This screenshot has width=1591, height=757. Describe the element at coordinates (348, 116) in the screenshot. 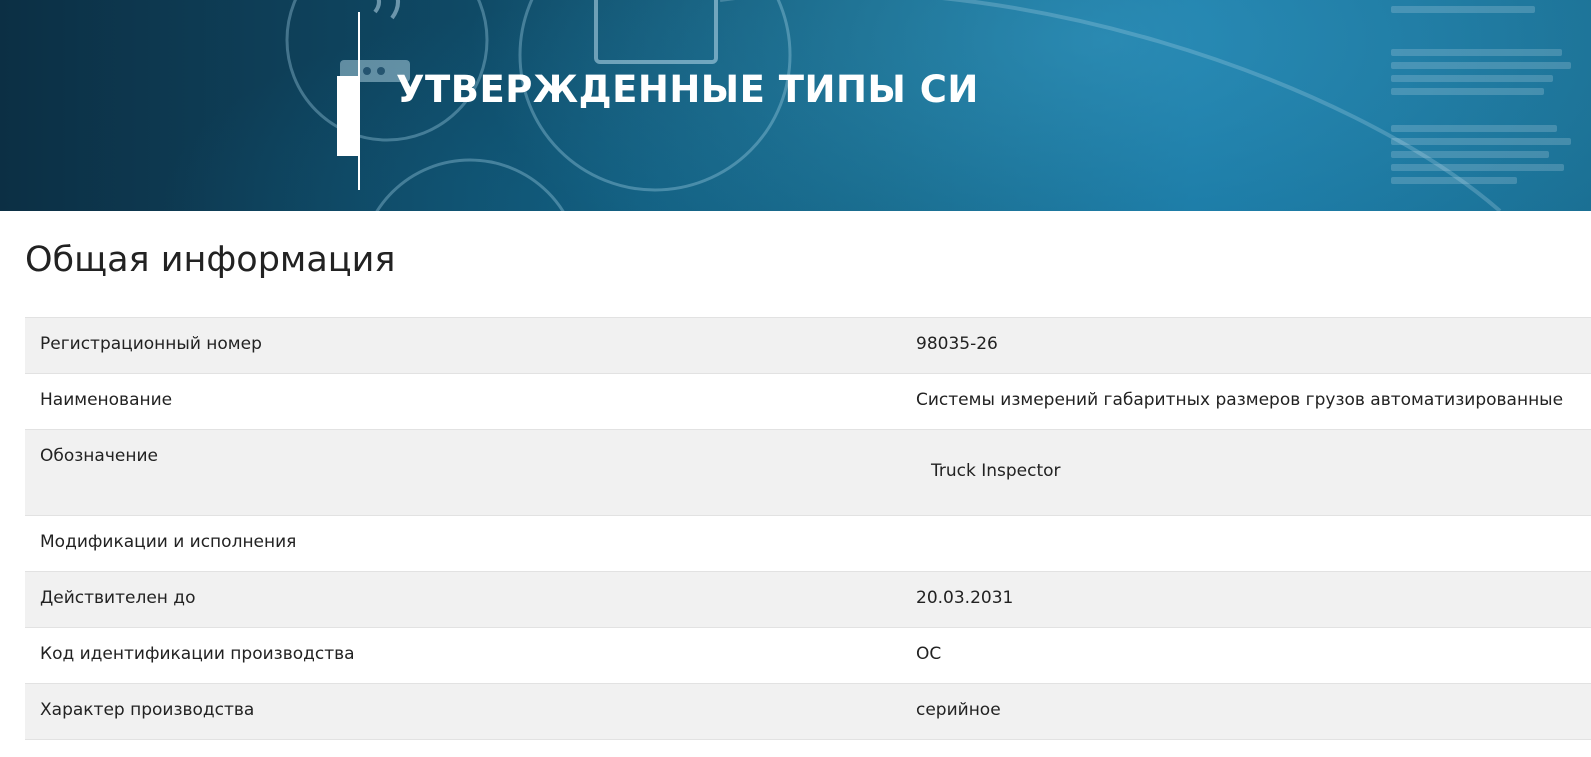

I see `title-marker-block` at that location.